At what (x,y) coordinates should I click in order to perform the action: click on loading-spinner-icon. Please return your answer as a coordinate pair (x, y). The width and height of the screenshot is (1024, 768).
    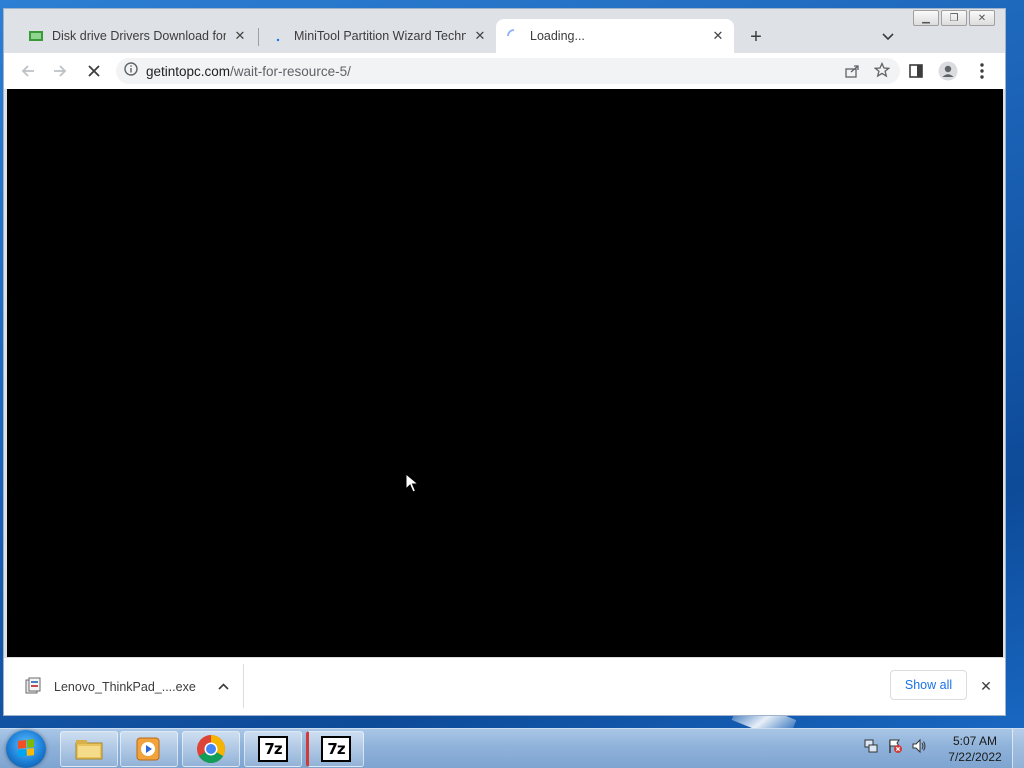
    Looking at the image, I should click on (514, 36).